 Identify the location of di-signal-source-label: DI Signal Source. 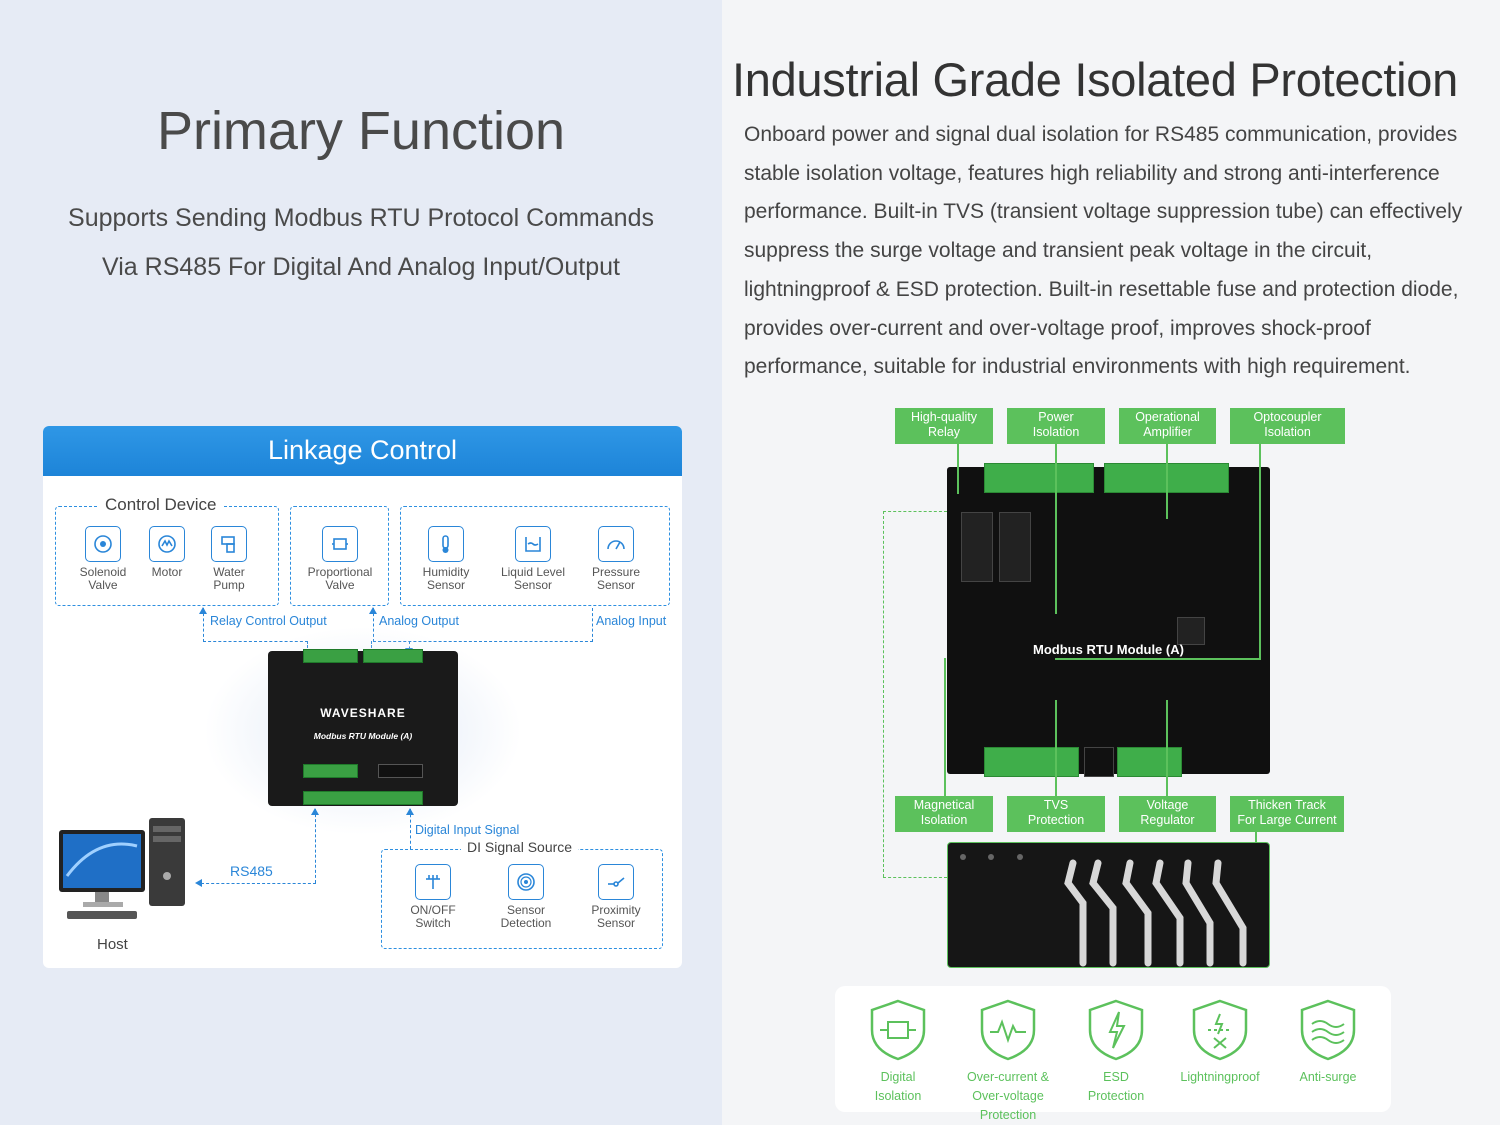
(520, 847).